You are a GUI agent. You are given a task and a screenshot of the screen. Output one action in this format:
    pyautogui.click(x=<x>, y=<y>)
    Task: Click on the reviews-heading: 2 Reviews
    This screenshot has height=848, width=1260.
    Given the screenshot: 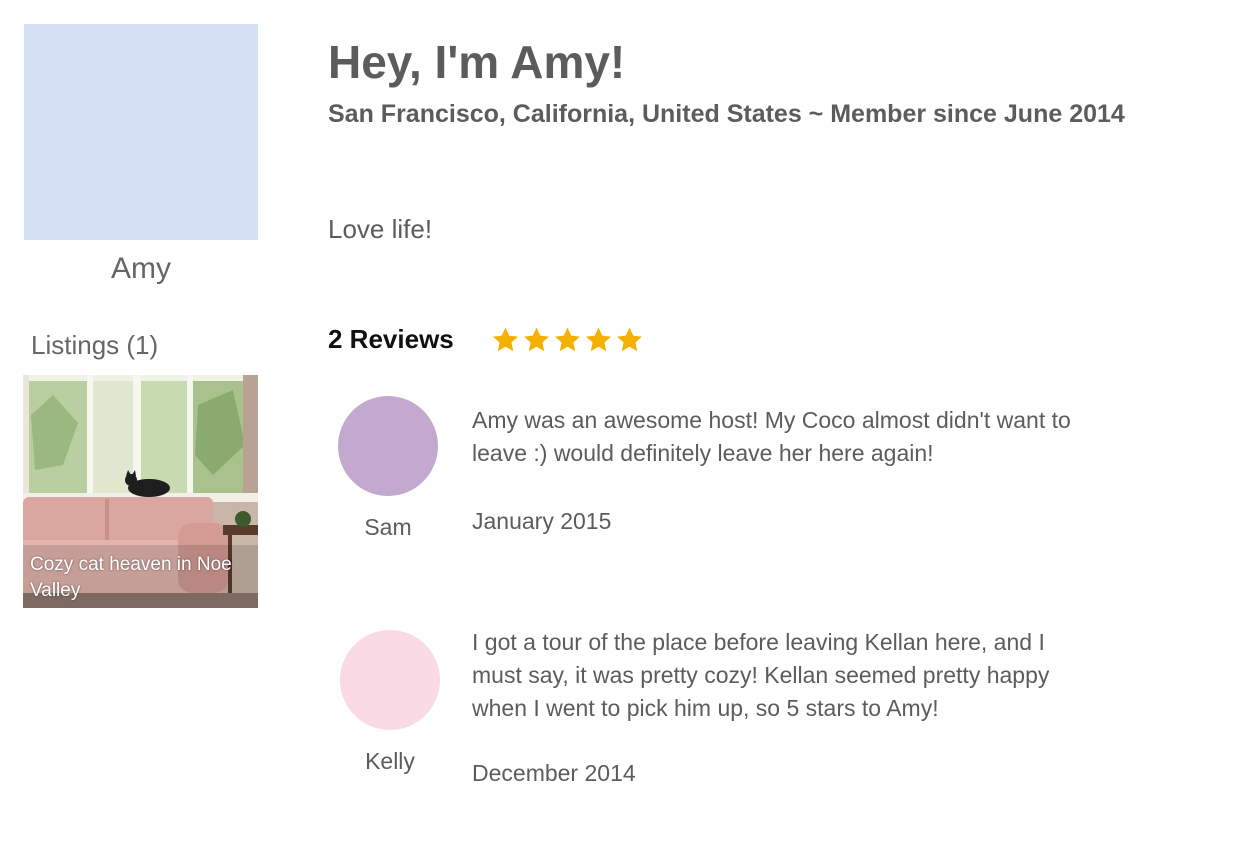 What is the action you would take?
    pyautogui.click(x=391, y=339)
    